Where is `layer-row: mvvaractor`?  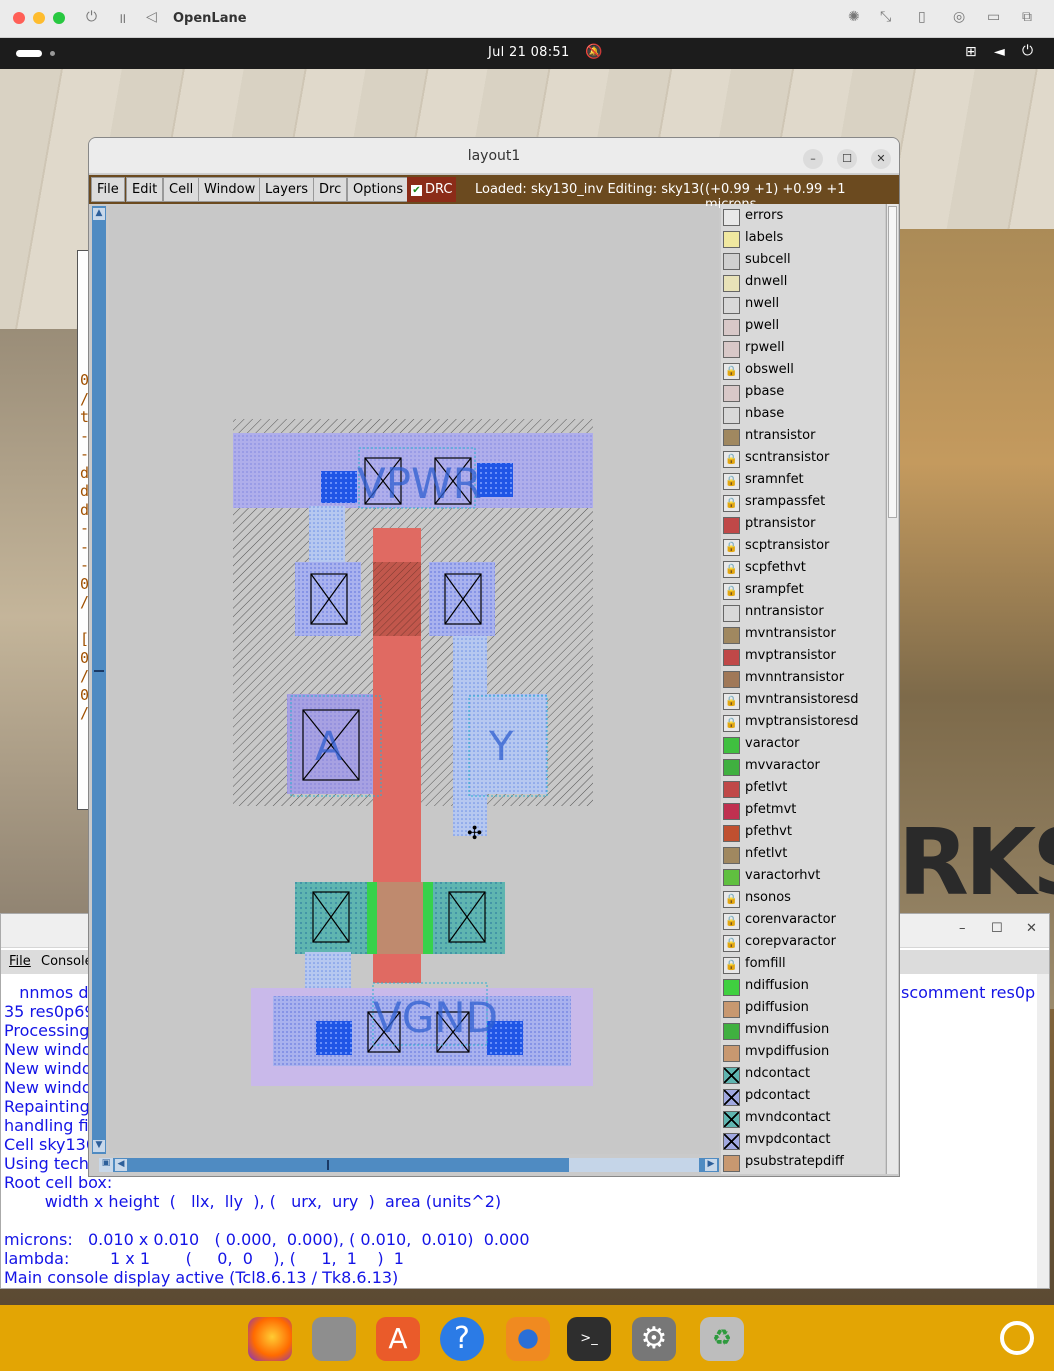 layer-row: mvvaractor is located at coordinates (803, 767).